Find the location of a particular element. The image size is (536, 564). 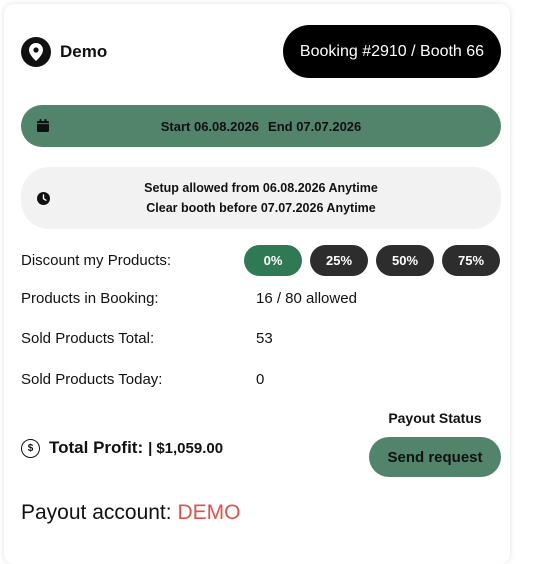

discount-50-button: 50% is located at coordinates (405, 260).